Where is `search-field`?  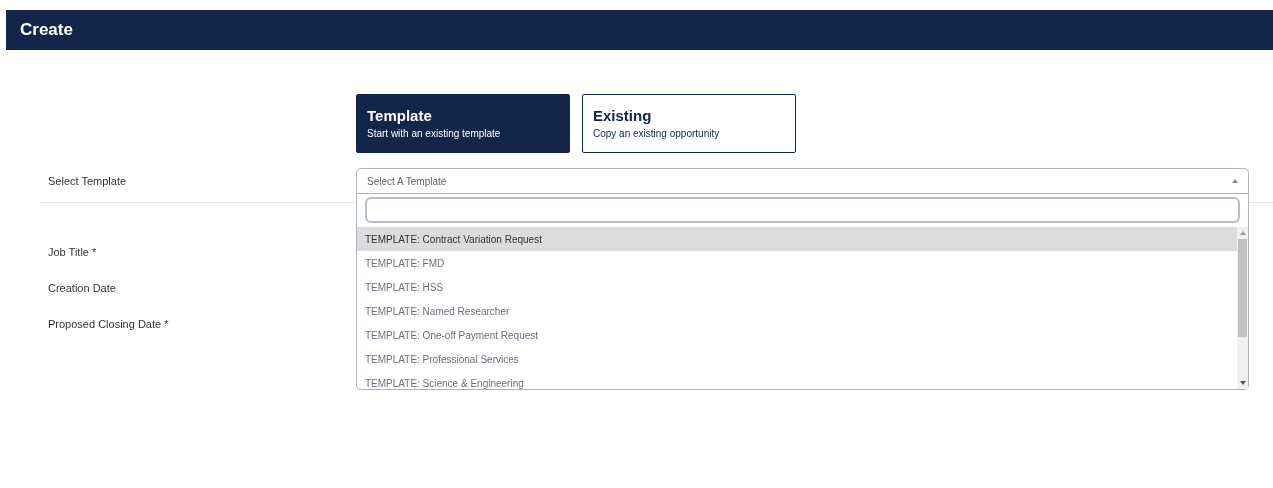 search-field is located at coordinates (802, 210).